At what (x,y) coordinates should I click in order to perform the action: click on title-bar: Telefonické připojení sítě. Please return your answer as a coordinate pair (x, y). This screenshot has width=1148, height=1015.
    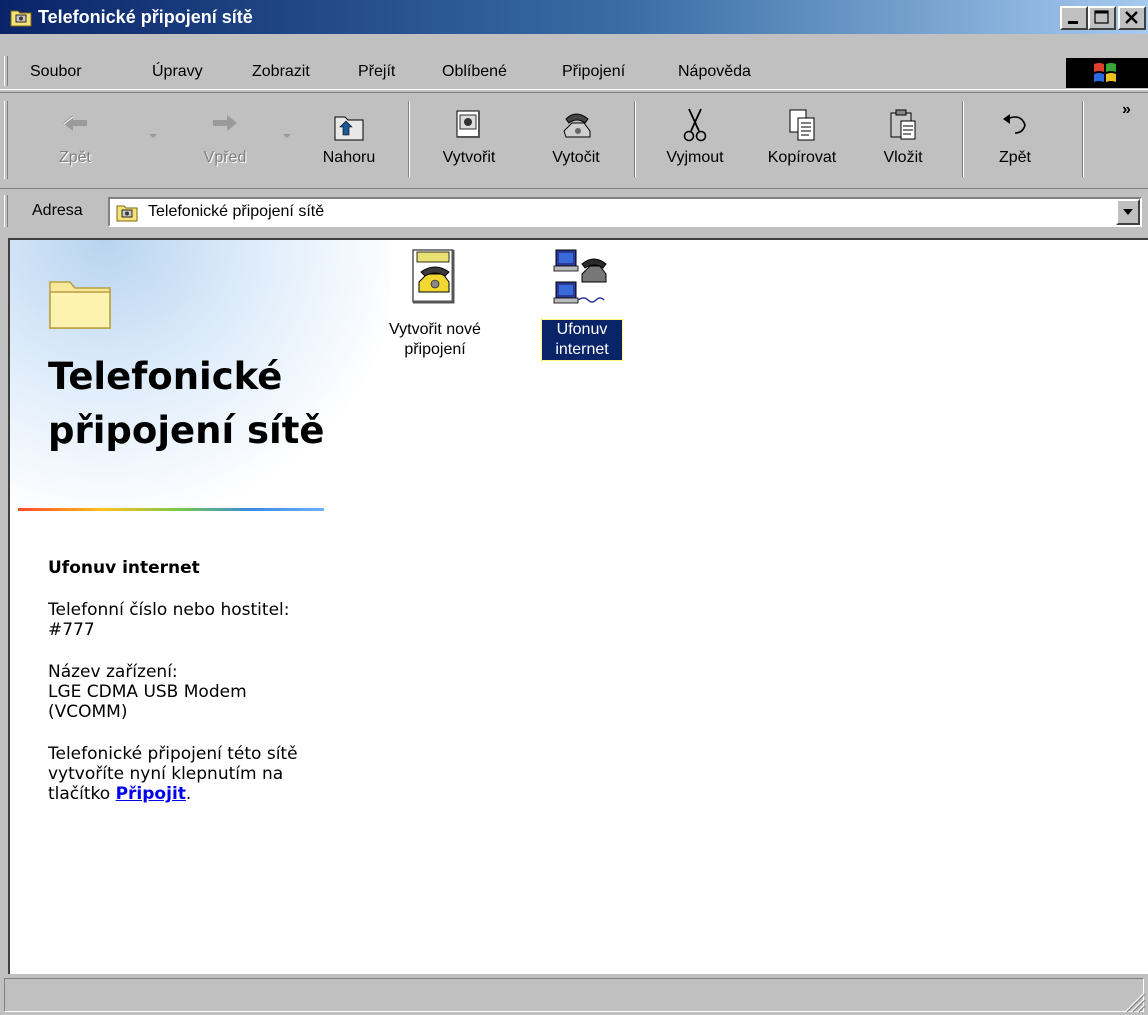
    Looking at the image, I should click on (574, 17).